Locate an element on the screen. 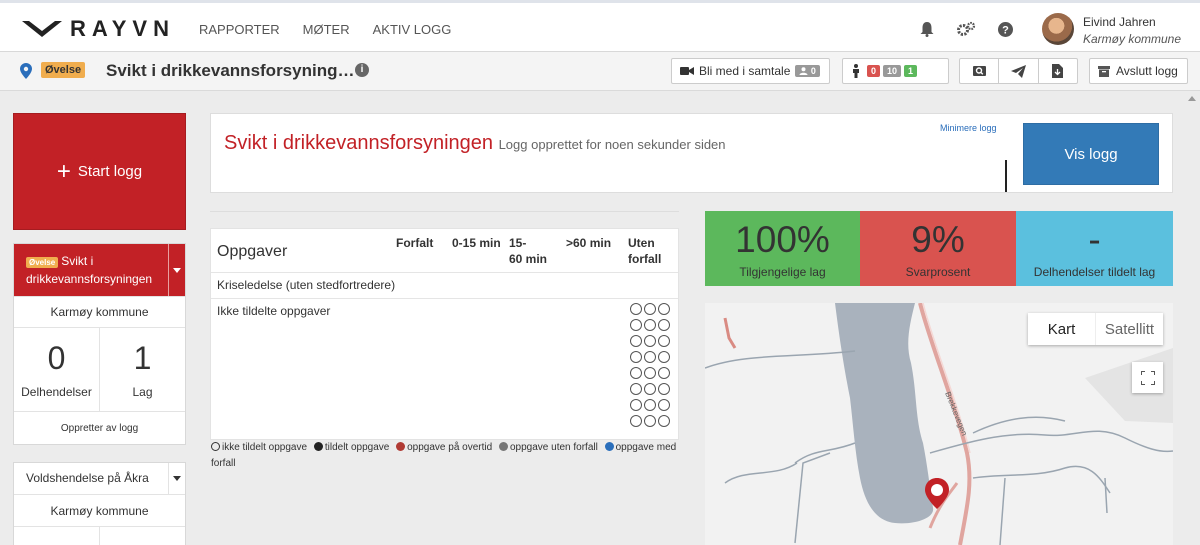 This screenshot has height=545, width=1200. paper-plane-icon is located at coordinates (1018, 71).